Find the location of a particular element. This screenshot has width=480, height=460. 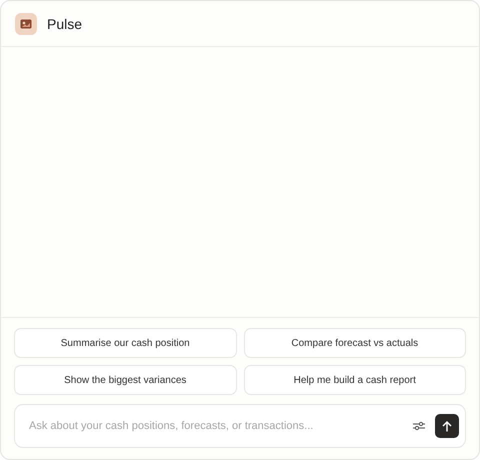

send-button is located at coordinates (447, 426).